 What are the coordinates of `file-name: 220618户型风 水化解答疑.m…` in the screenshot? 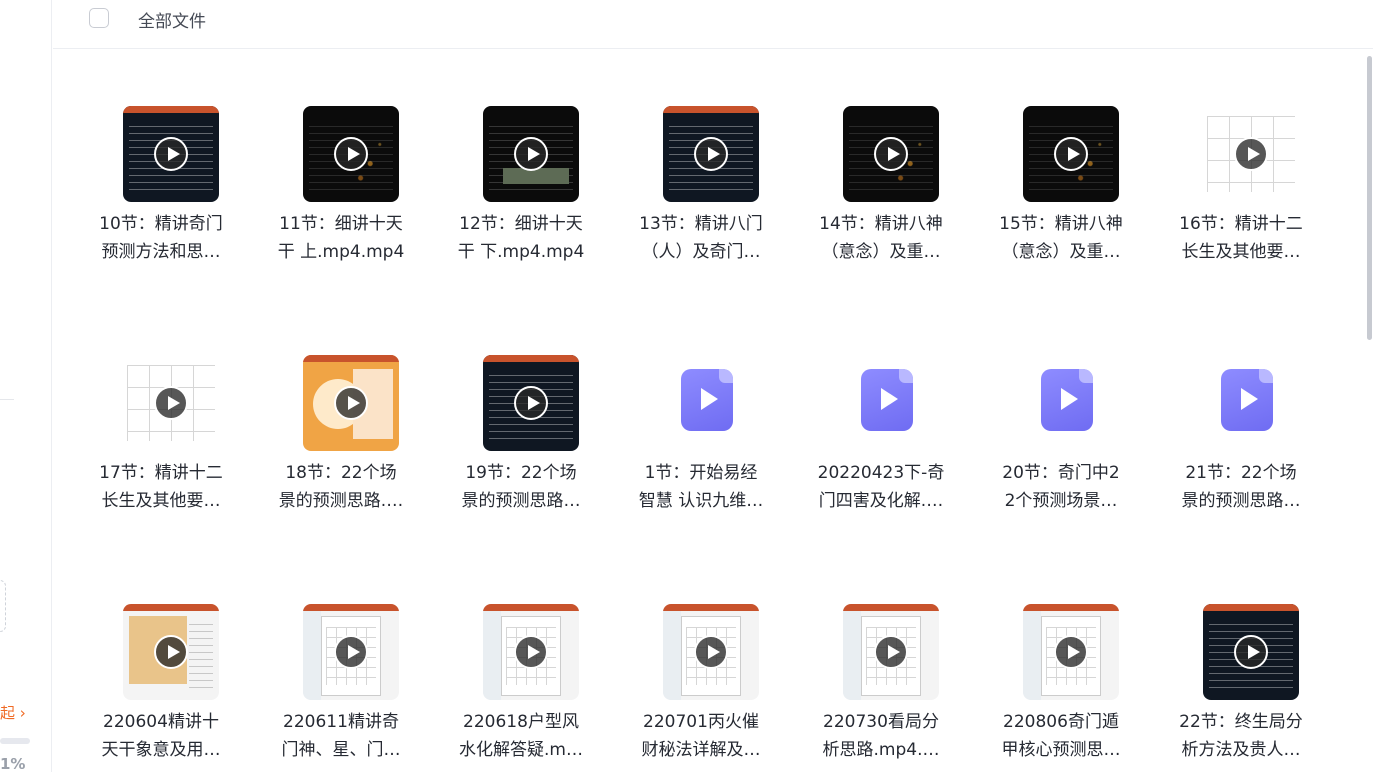 It's located at (521, 736).